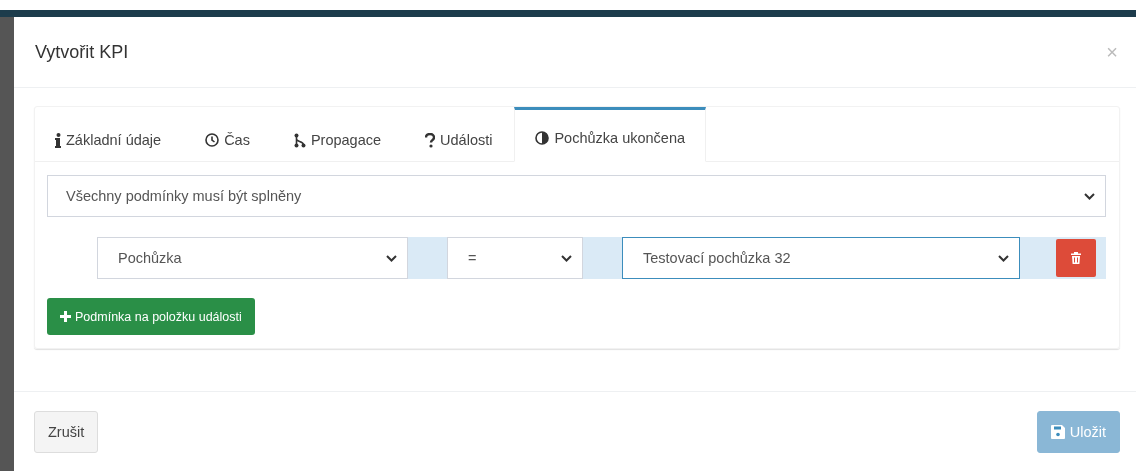 The height and width of the screenshot is (471, 1136). I want to click on tab: Čas, so click(227, 134).